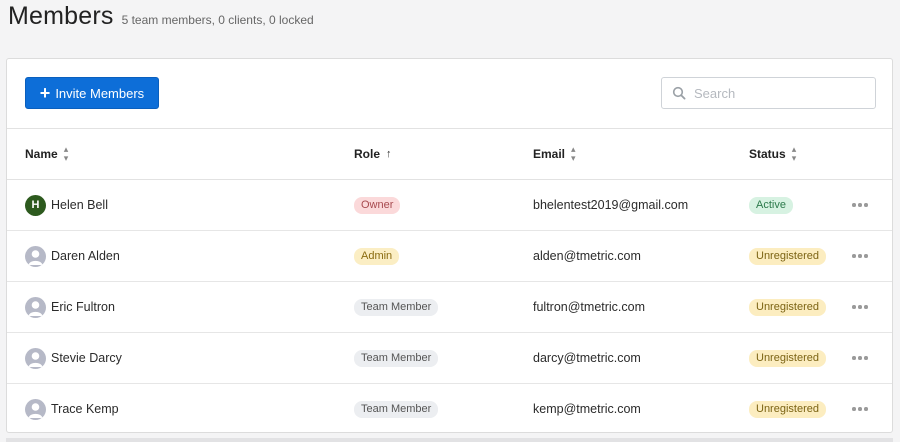 The height and width of the screenshot is (442, 900). I want to click on role-cell: Owner, so click(377, 205).